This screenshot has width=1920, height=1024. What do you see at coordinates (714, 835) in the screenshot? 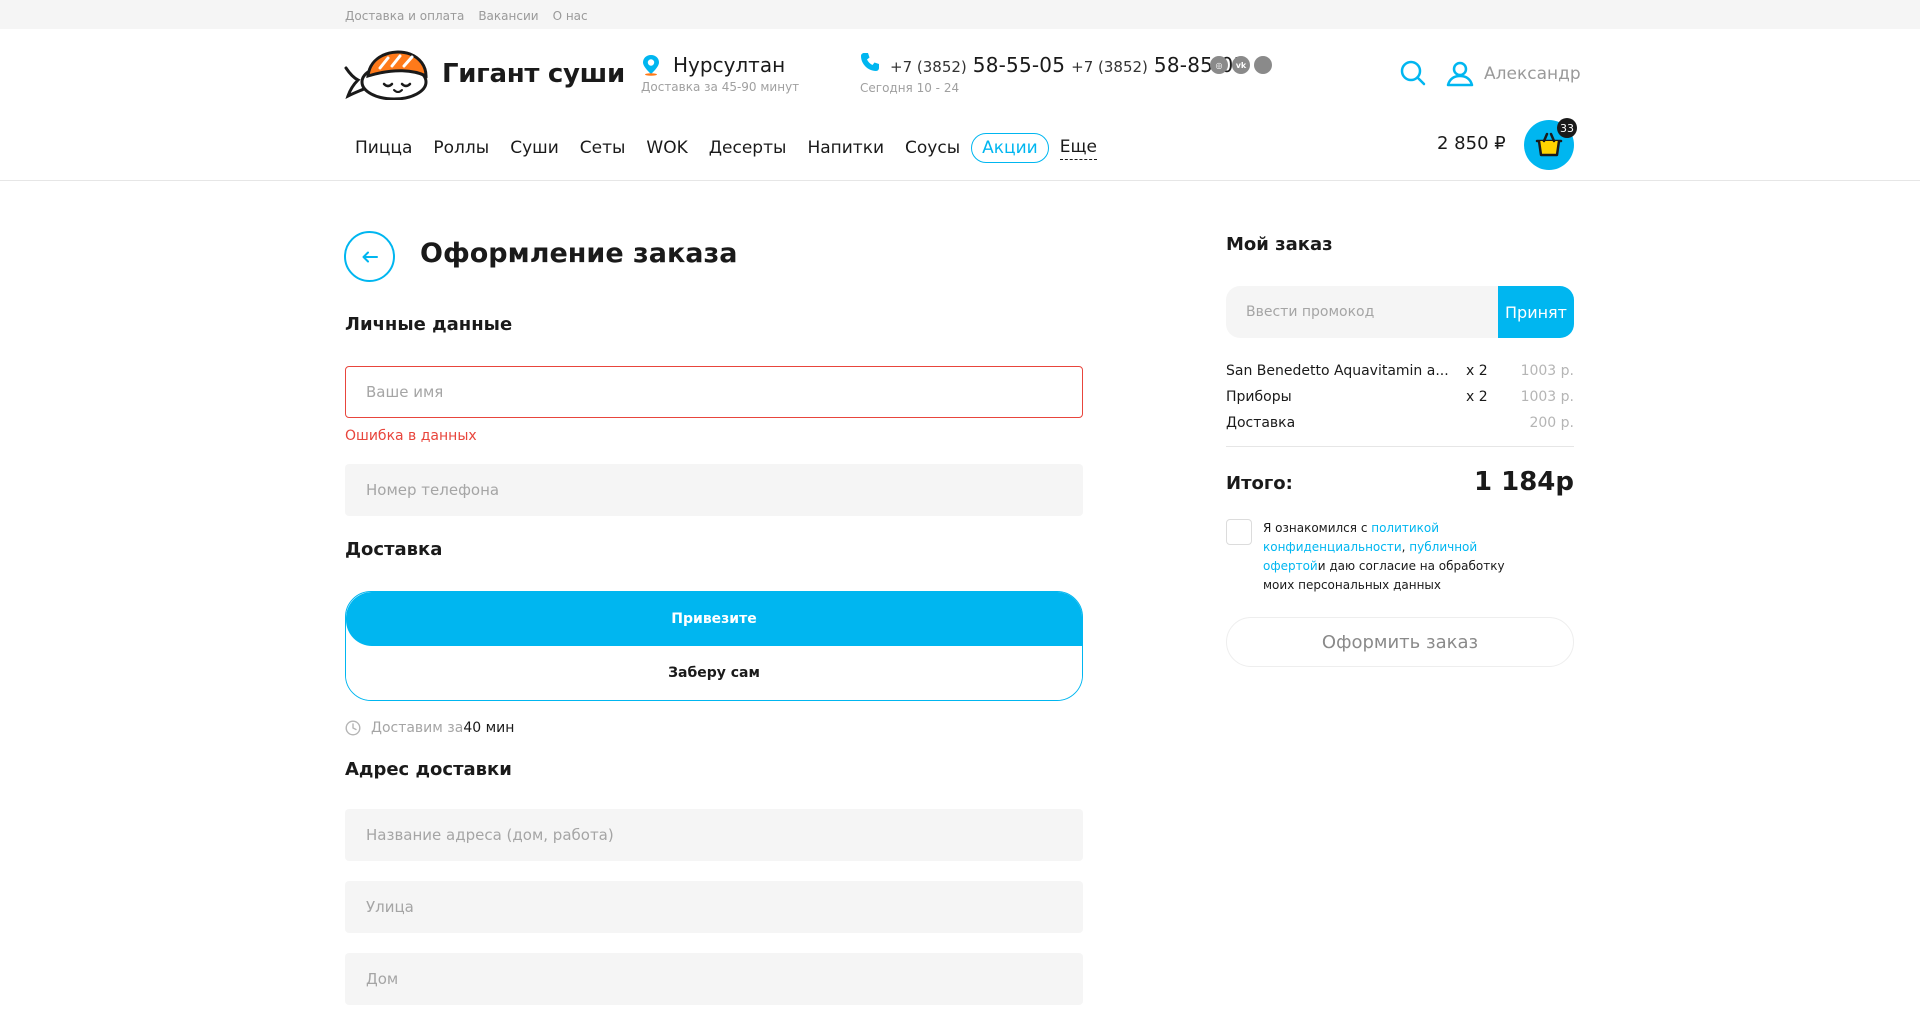
I see `address-name-input` at bounding box center [714, 835].